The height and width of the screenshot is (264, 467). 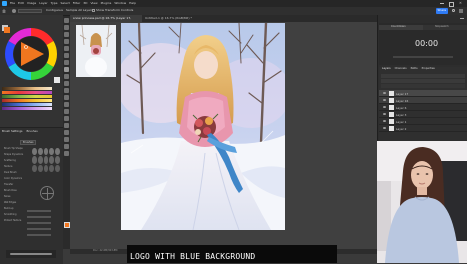 I want to click on tab-brushes: Brushes, so click(x=31, y=131).